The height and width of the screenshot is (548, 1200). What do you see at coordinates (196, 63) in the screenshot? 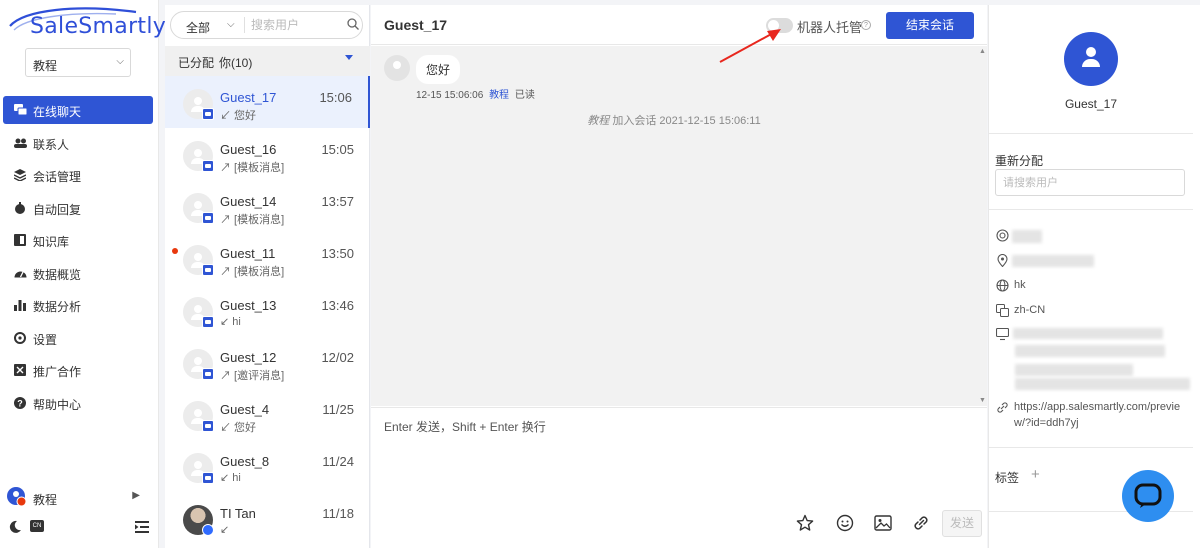
I see `group-label: 已分配` at bounding box center [196, 63].